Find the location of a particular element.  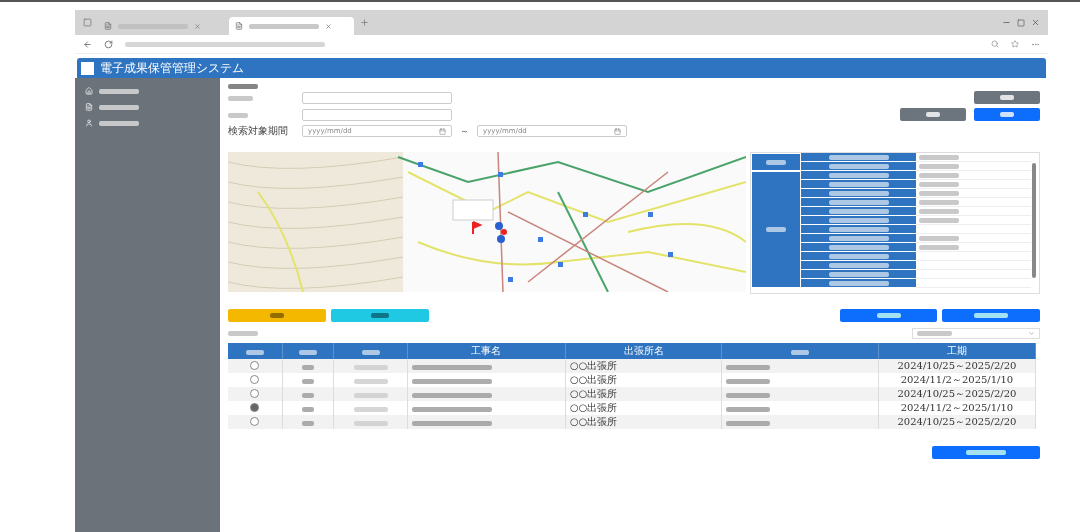

profile-icon is located at coordinates (87, 22).